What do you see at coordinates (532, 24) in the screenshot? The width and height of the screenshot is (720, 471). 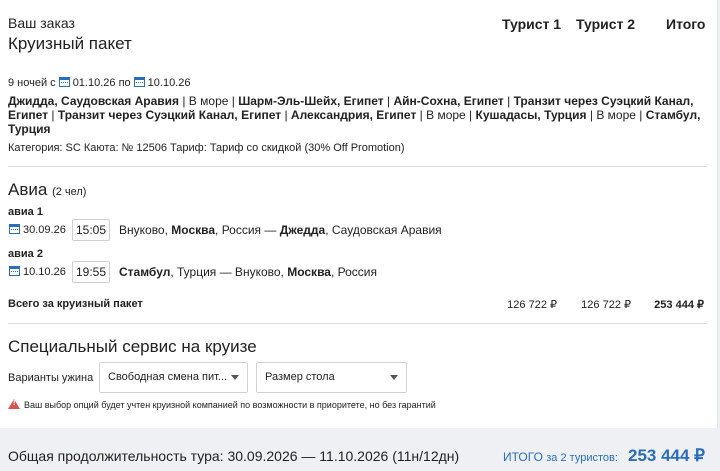 I see `column-tourist-1: Турист 1` at bounding box center [532, 24].